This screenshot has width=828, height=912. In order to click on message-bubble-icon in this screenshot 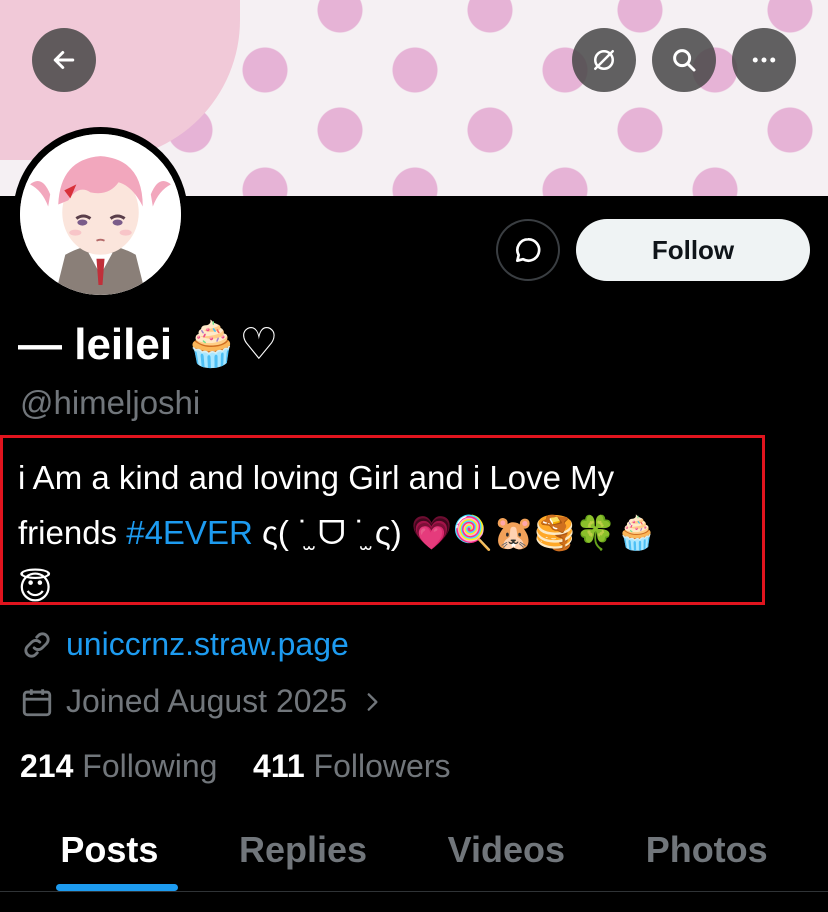, I will do `click(528, 249)`.